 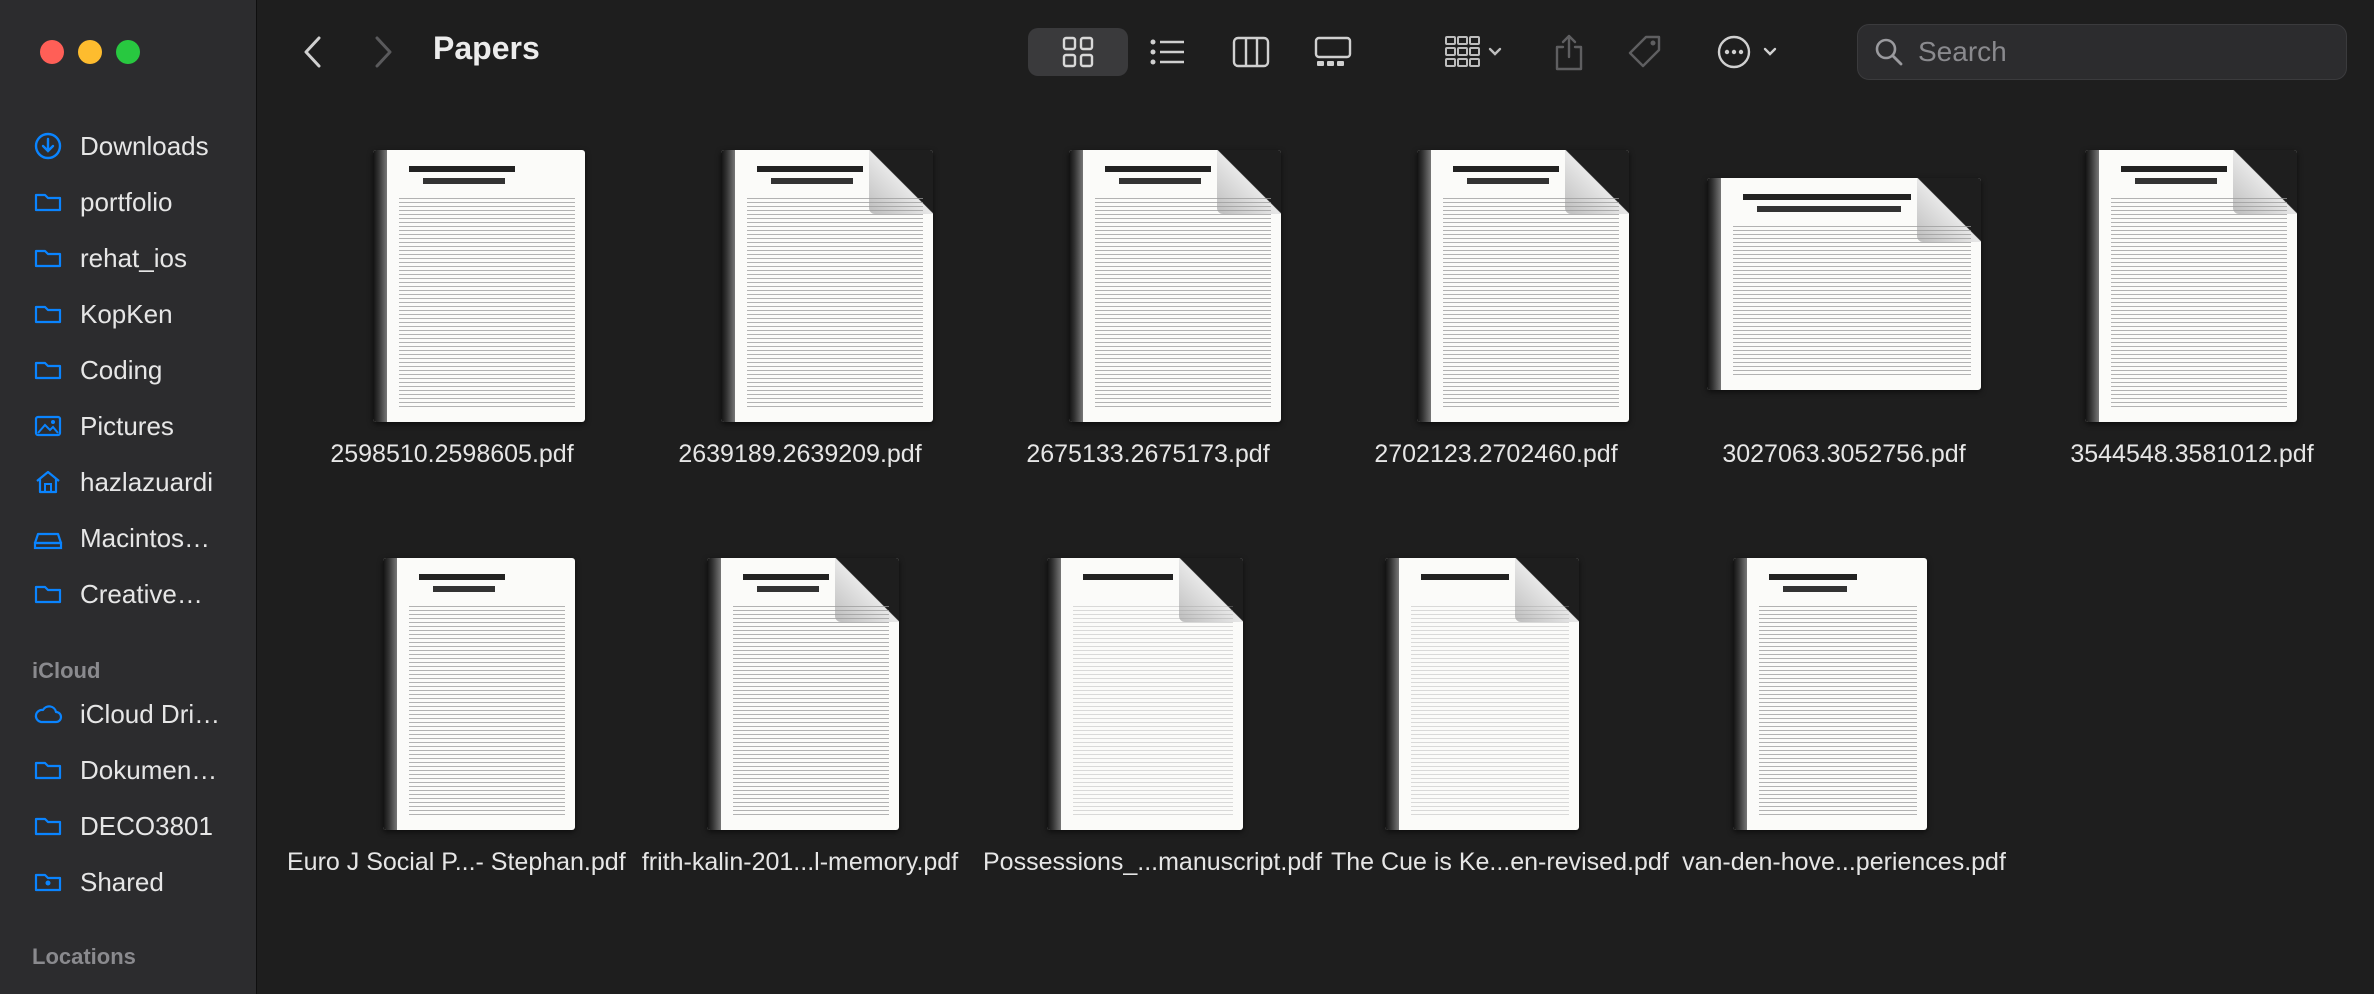 I want to click on file-item: The Cue is Ke...en-revised.pdf, so click(x=1500, y=712).